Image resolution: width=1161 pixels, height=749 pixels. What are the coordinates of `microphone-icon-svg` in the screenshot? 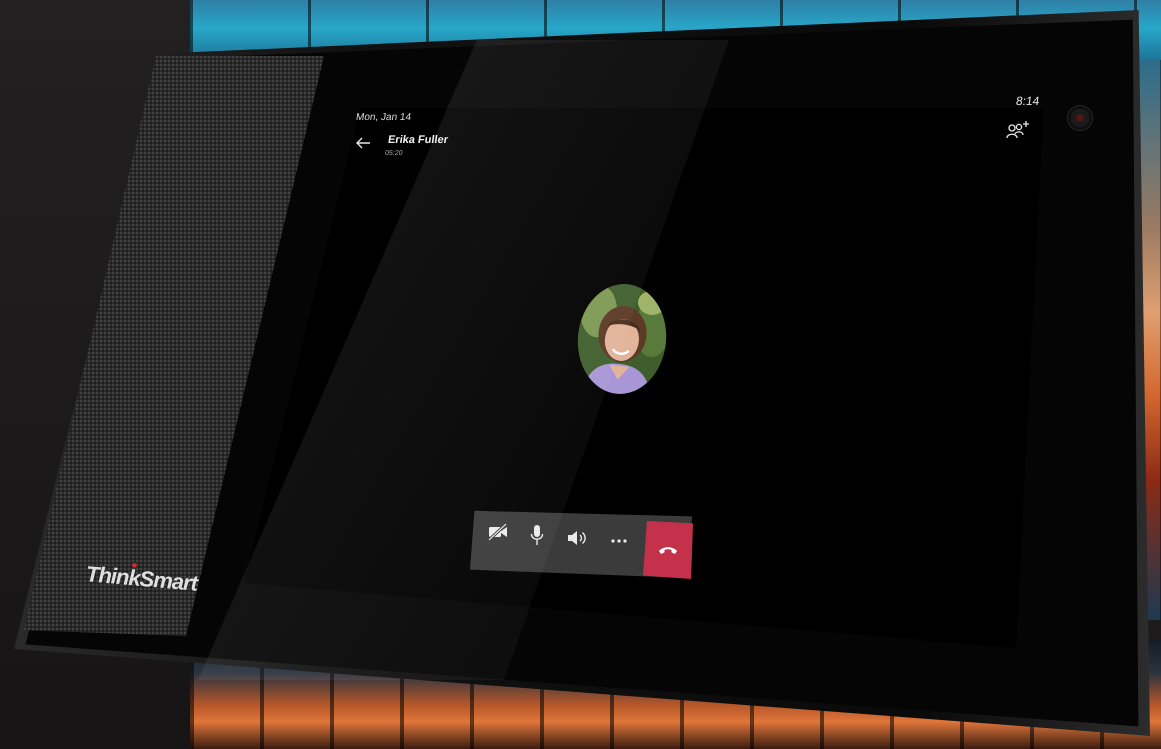 It's located at (537, 535).